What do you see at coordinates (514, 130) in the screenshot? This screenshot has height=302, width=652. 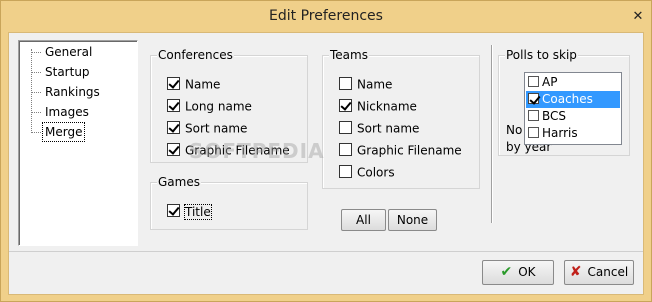 I see `obscured-label: No` at bounding box center [514, 130].